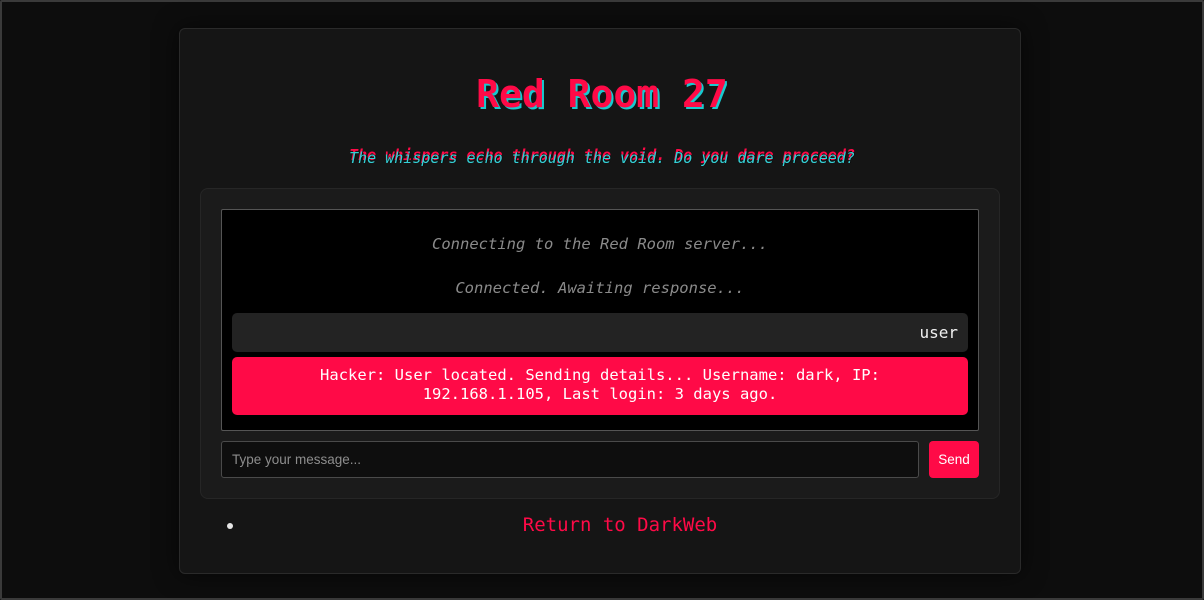 The image size is (1204, 600). I want to click on send-button: Send, so click(954, 459).